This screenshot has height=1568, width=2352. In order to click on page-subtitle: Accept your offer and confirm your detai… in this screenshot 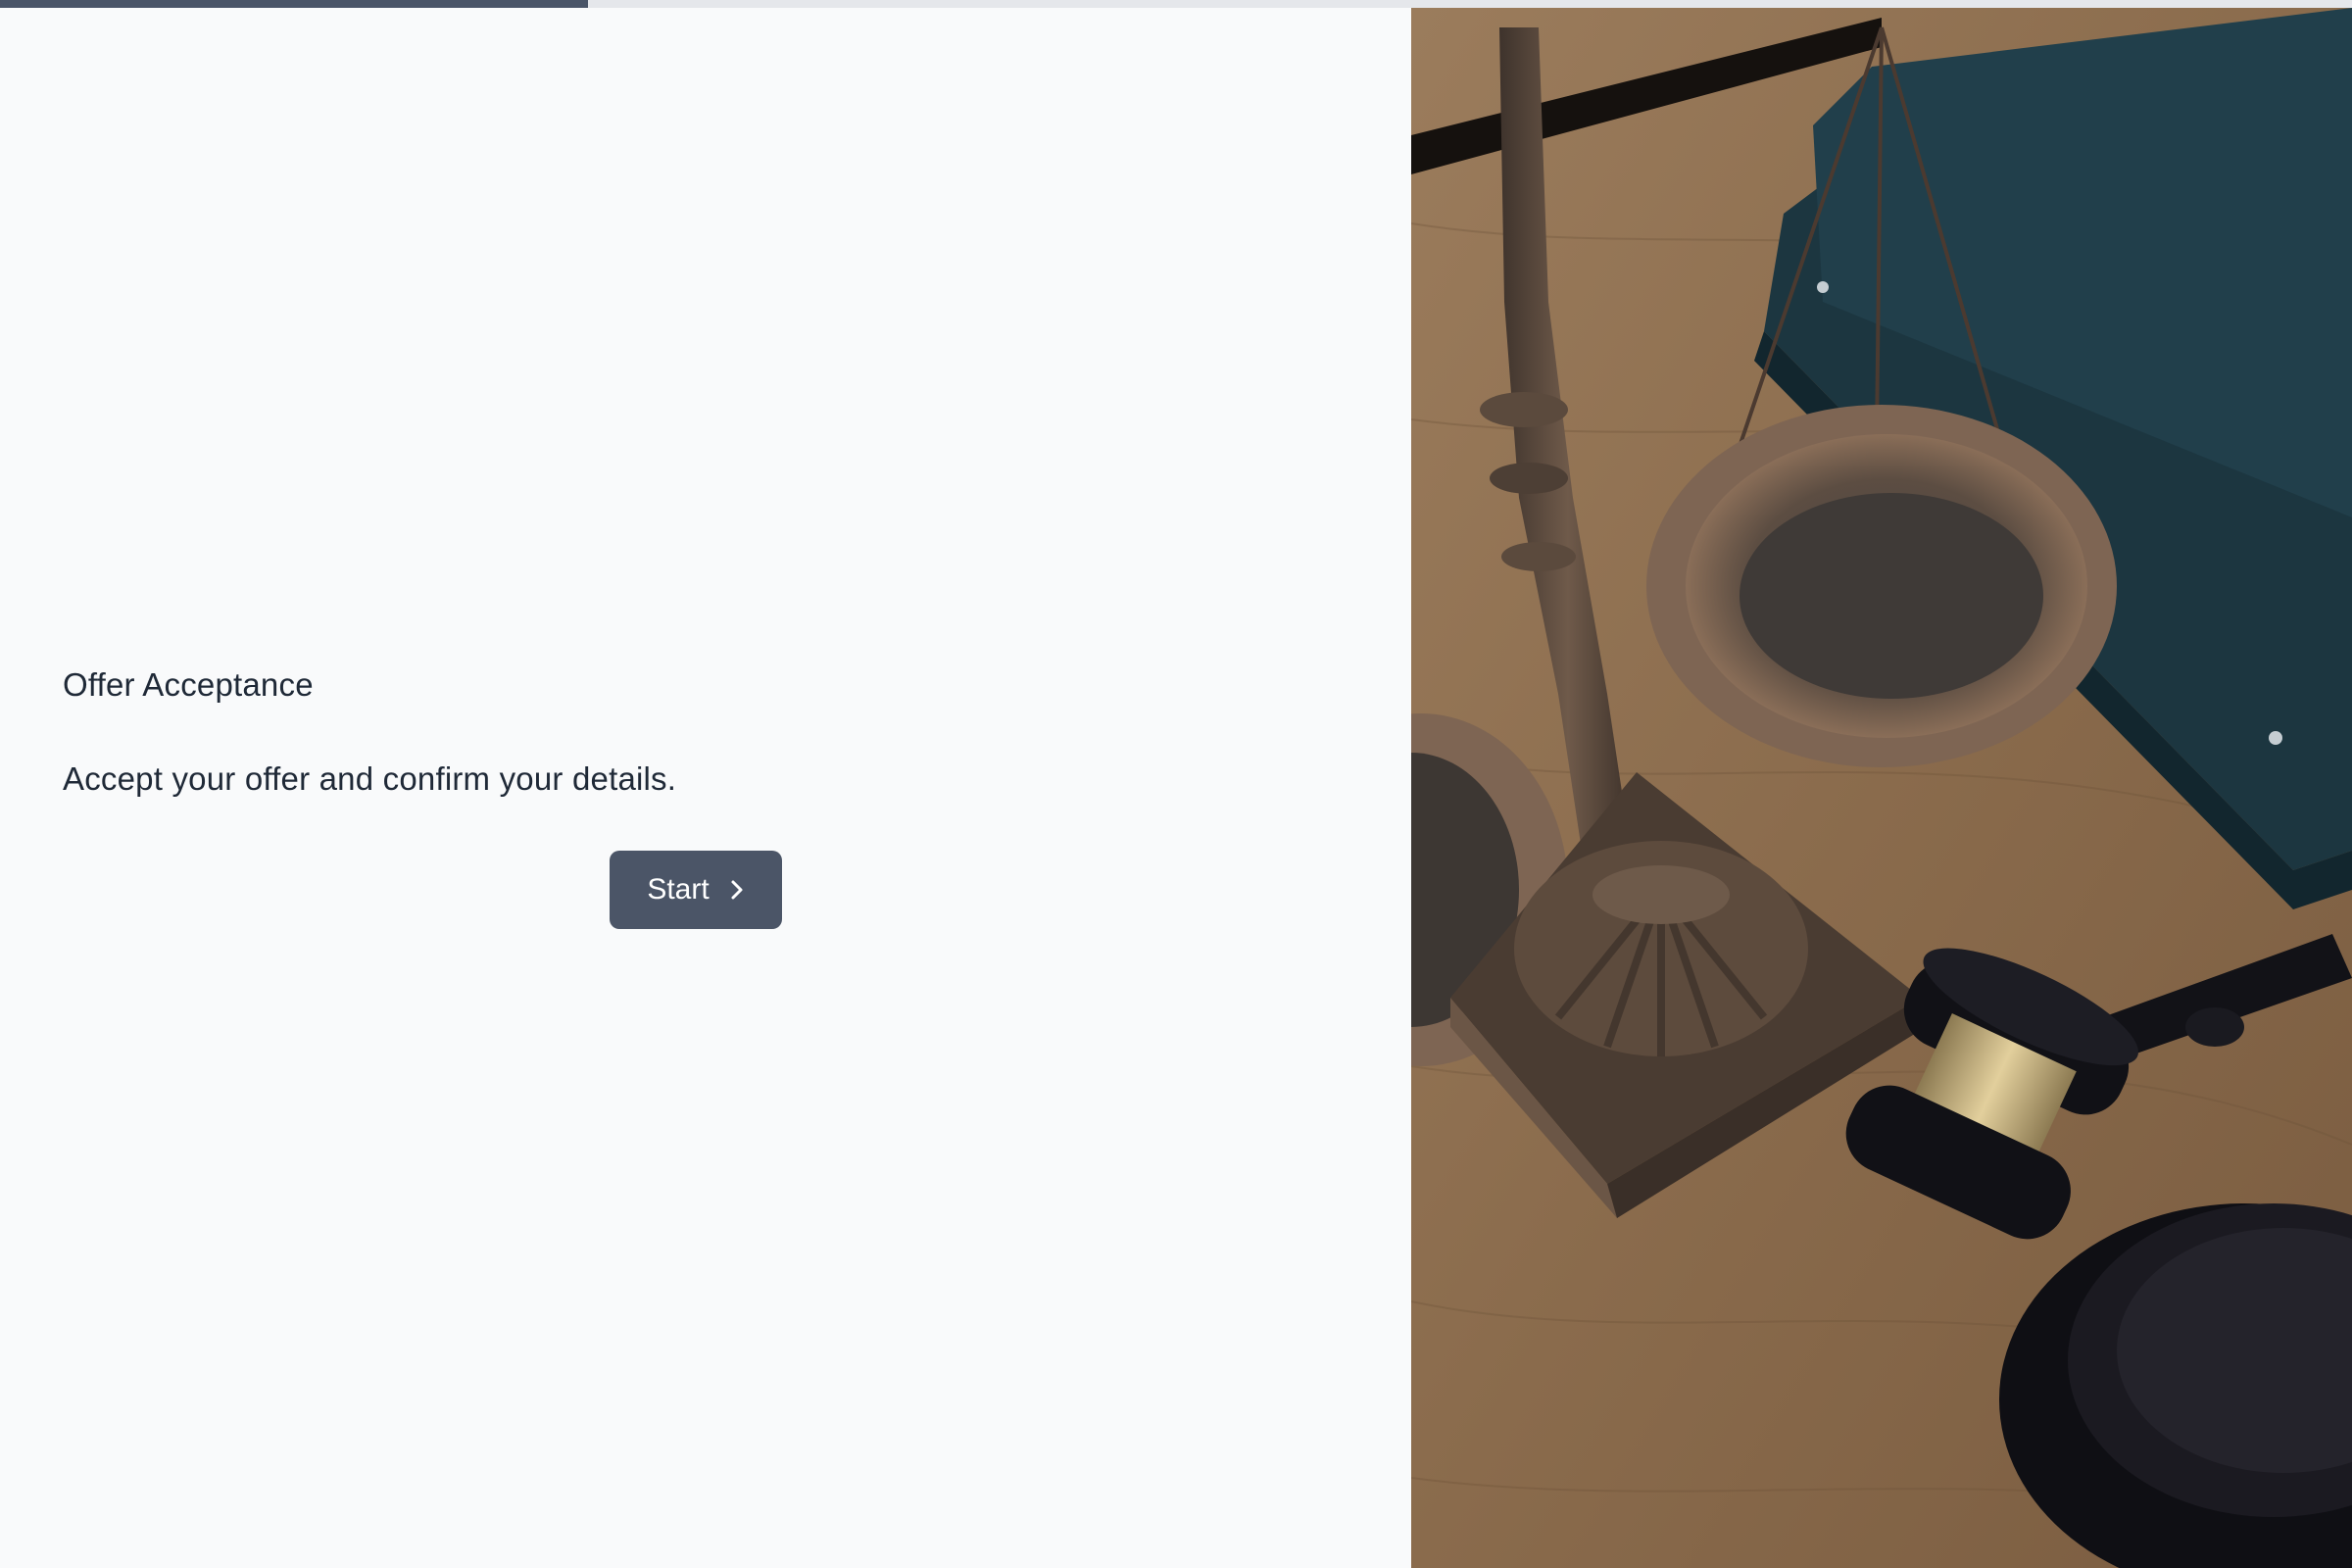, I will do `click(370, 778)`.